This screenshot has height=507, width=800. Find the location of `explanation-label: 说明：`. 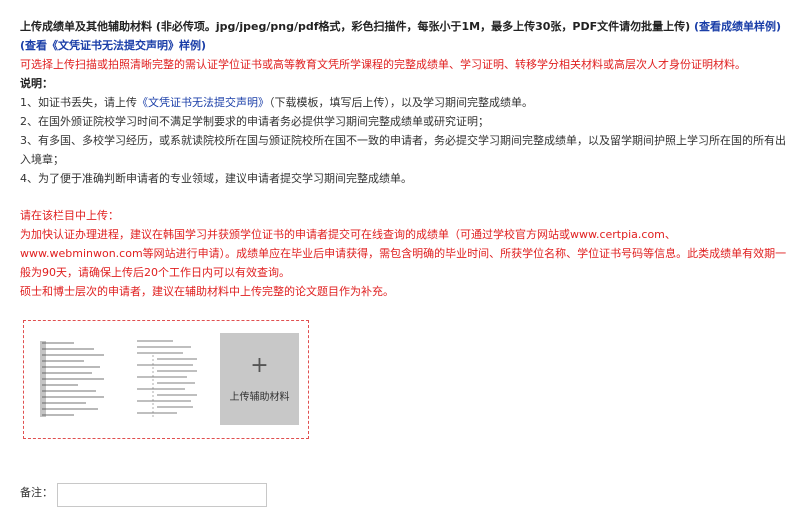

explanation-label: 说明： is located at coordinates (36, 83).